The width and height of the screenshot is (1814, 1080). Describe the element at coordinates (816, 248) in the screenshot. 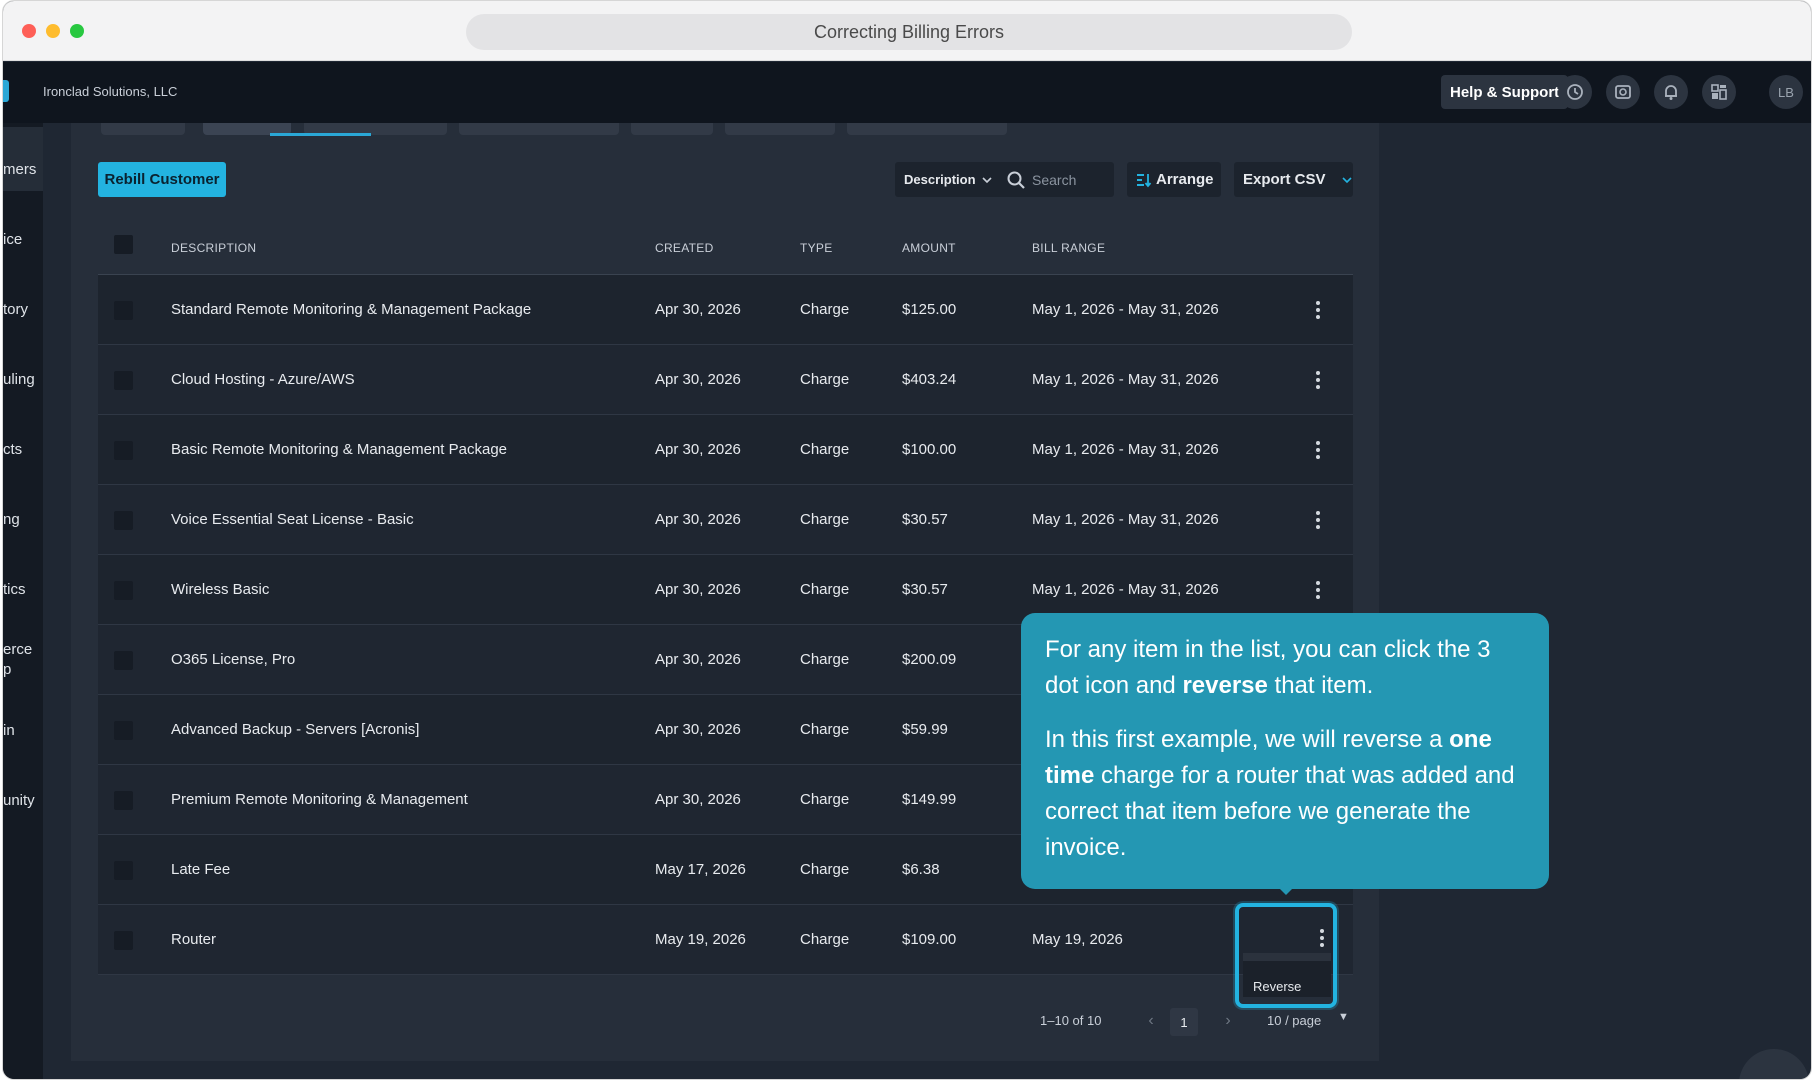

I see `column-header-type: TYPE` at that location.